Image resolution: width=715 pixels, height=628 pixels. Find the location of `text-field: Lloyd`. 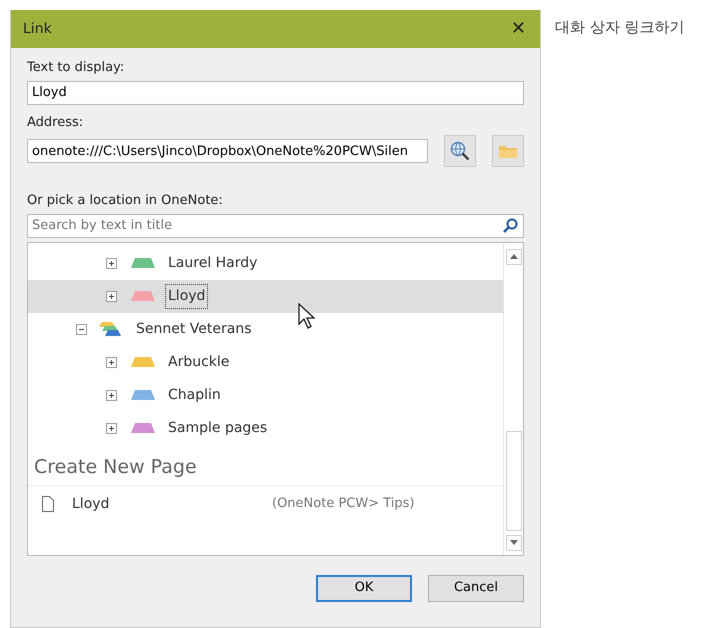

text-field: Lloyd is located at coordinates (275, 92).